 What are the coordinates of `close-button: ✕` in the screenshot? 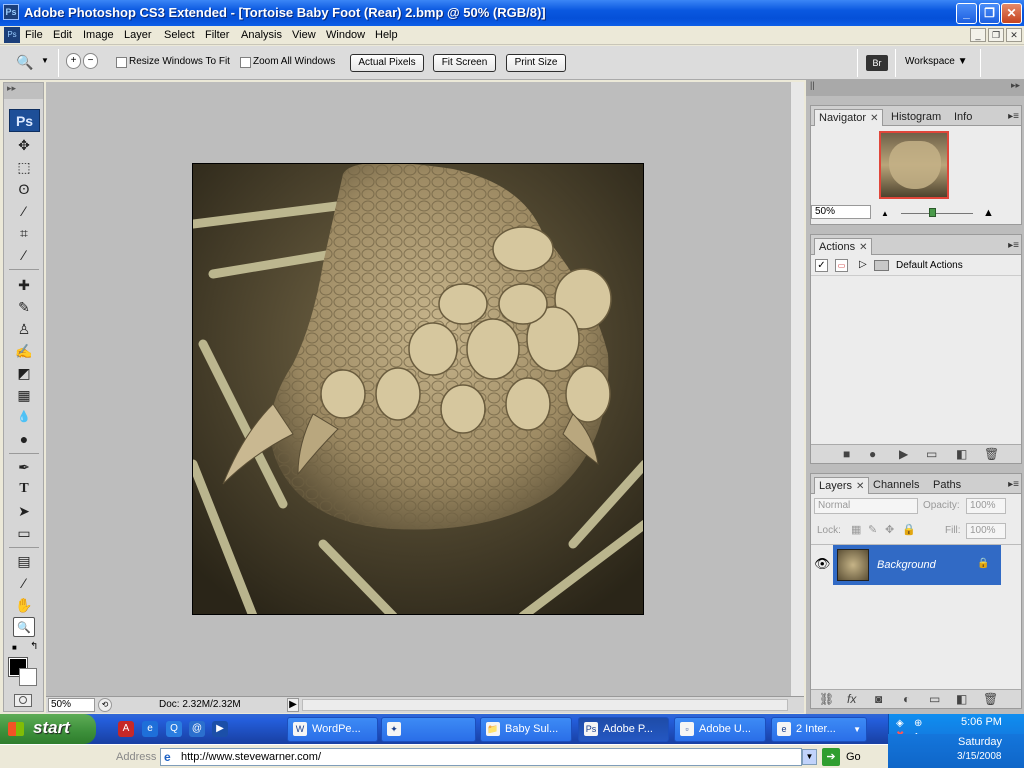 It's located at (1011, 13).